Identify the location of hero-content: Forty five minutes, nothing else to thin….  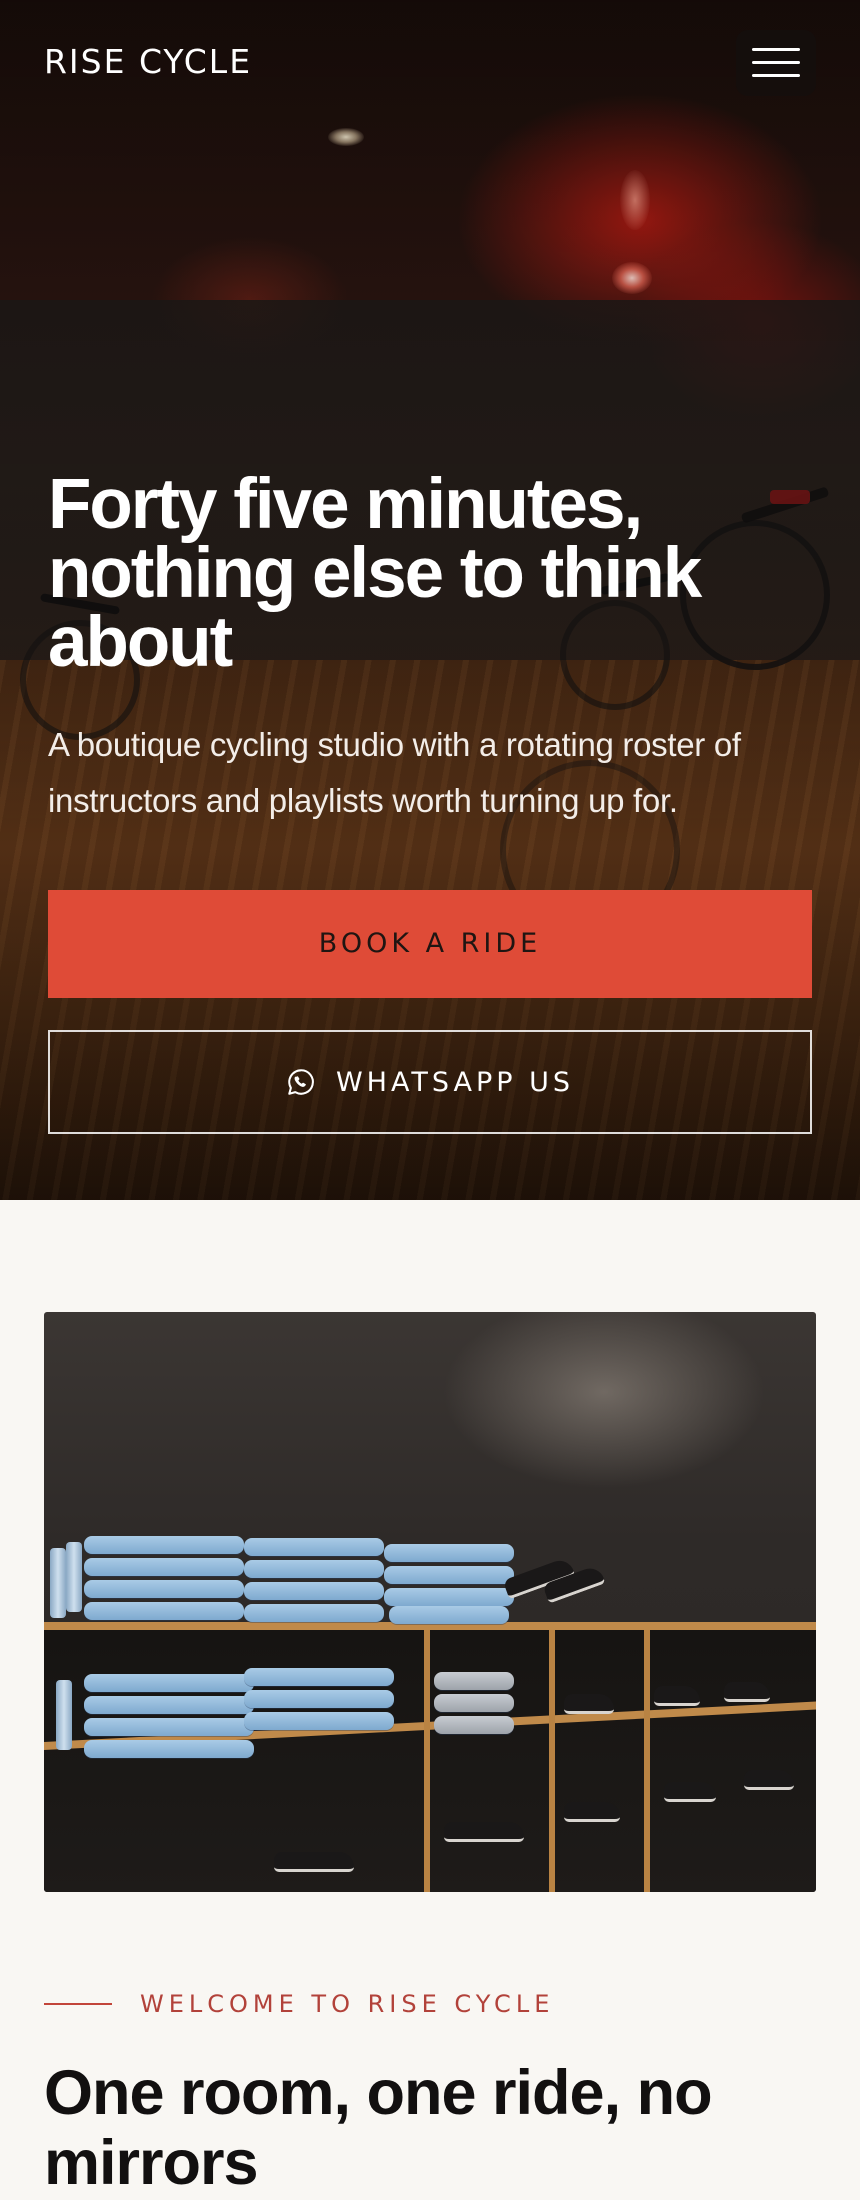
(433, 647).